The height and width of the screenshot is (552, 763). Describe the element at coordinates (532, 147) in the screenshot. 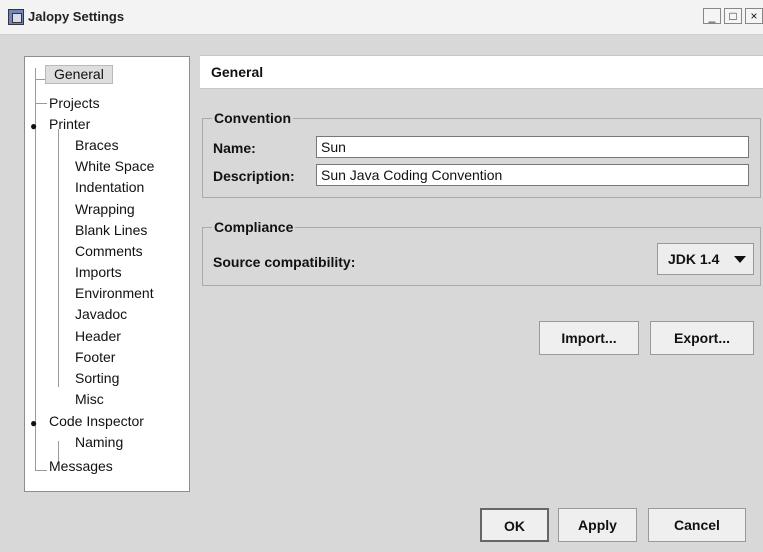

I see `name-field: Sun` at that location.